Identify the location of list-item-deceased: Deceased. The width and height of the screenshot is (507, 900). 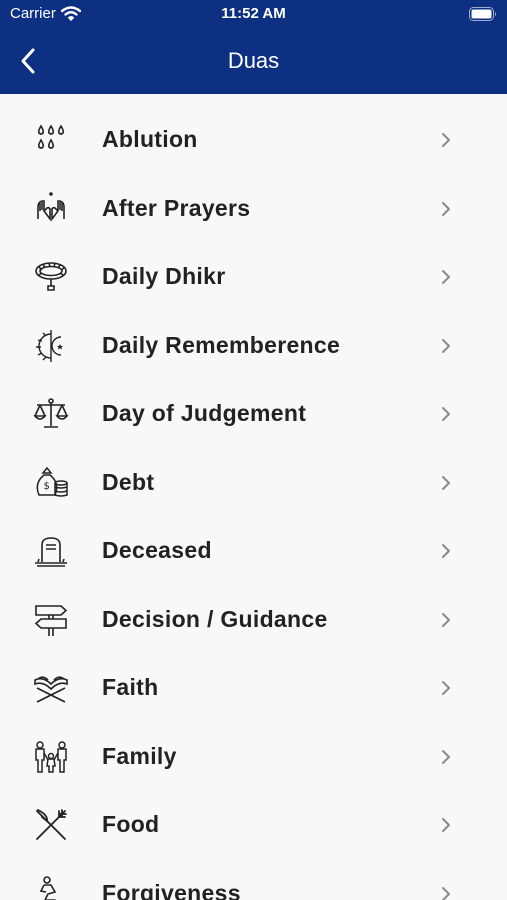
(253, 551).